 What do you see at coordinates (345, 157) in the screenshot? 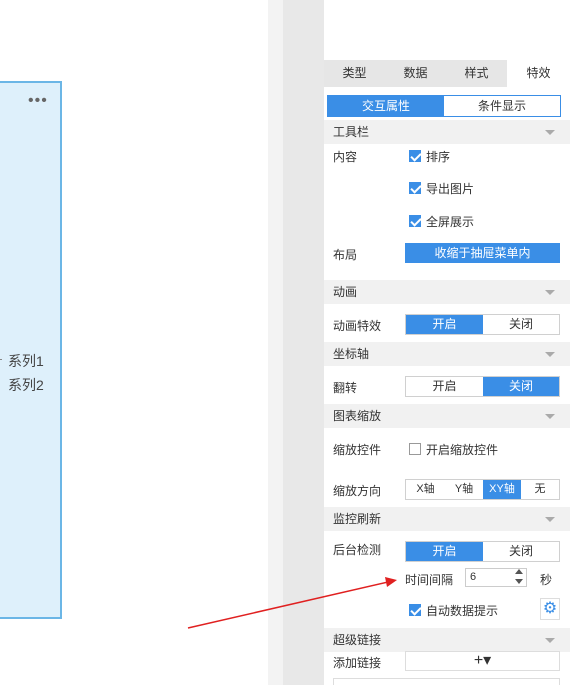
I see `content-label: 内容` at bounding box center [345, 157].